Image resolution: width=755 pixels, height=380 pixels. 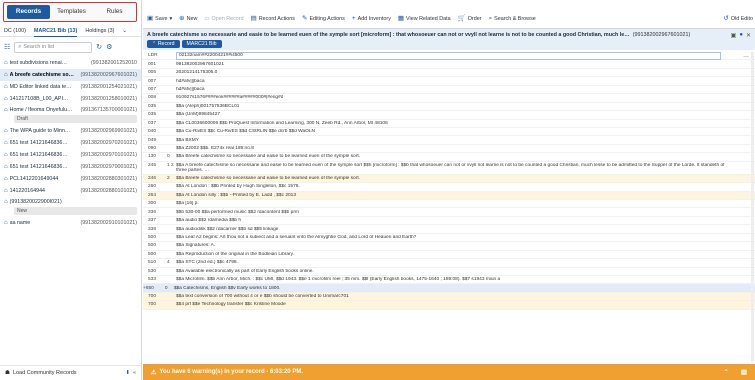 I want to click on add-inventory-button: + Add Inventory, so click(x=371, y=19).